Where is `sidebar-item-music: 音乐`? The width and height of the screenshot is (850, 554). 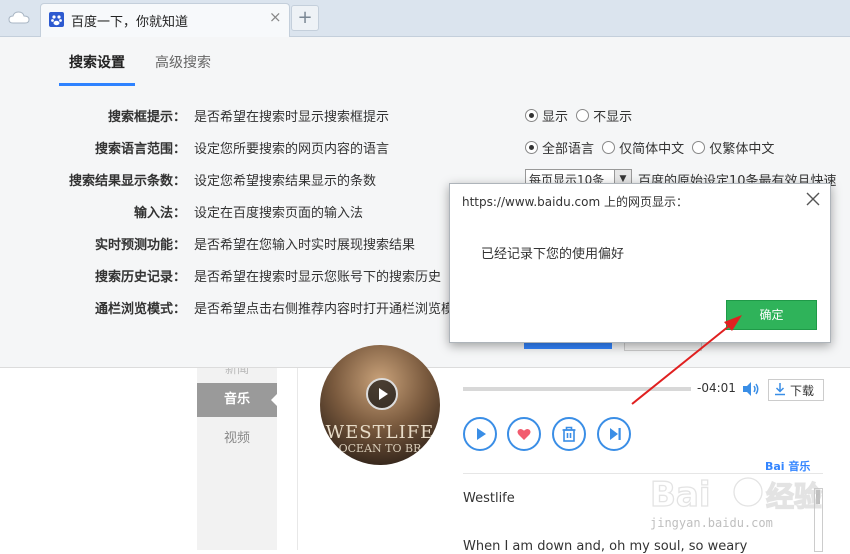
sidebar-item-music: 音乐 is located at coordinates (237, 400).